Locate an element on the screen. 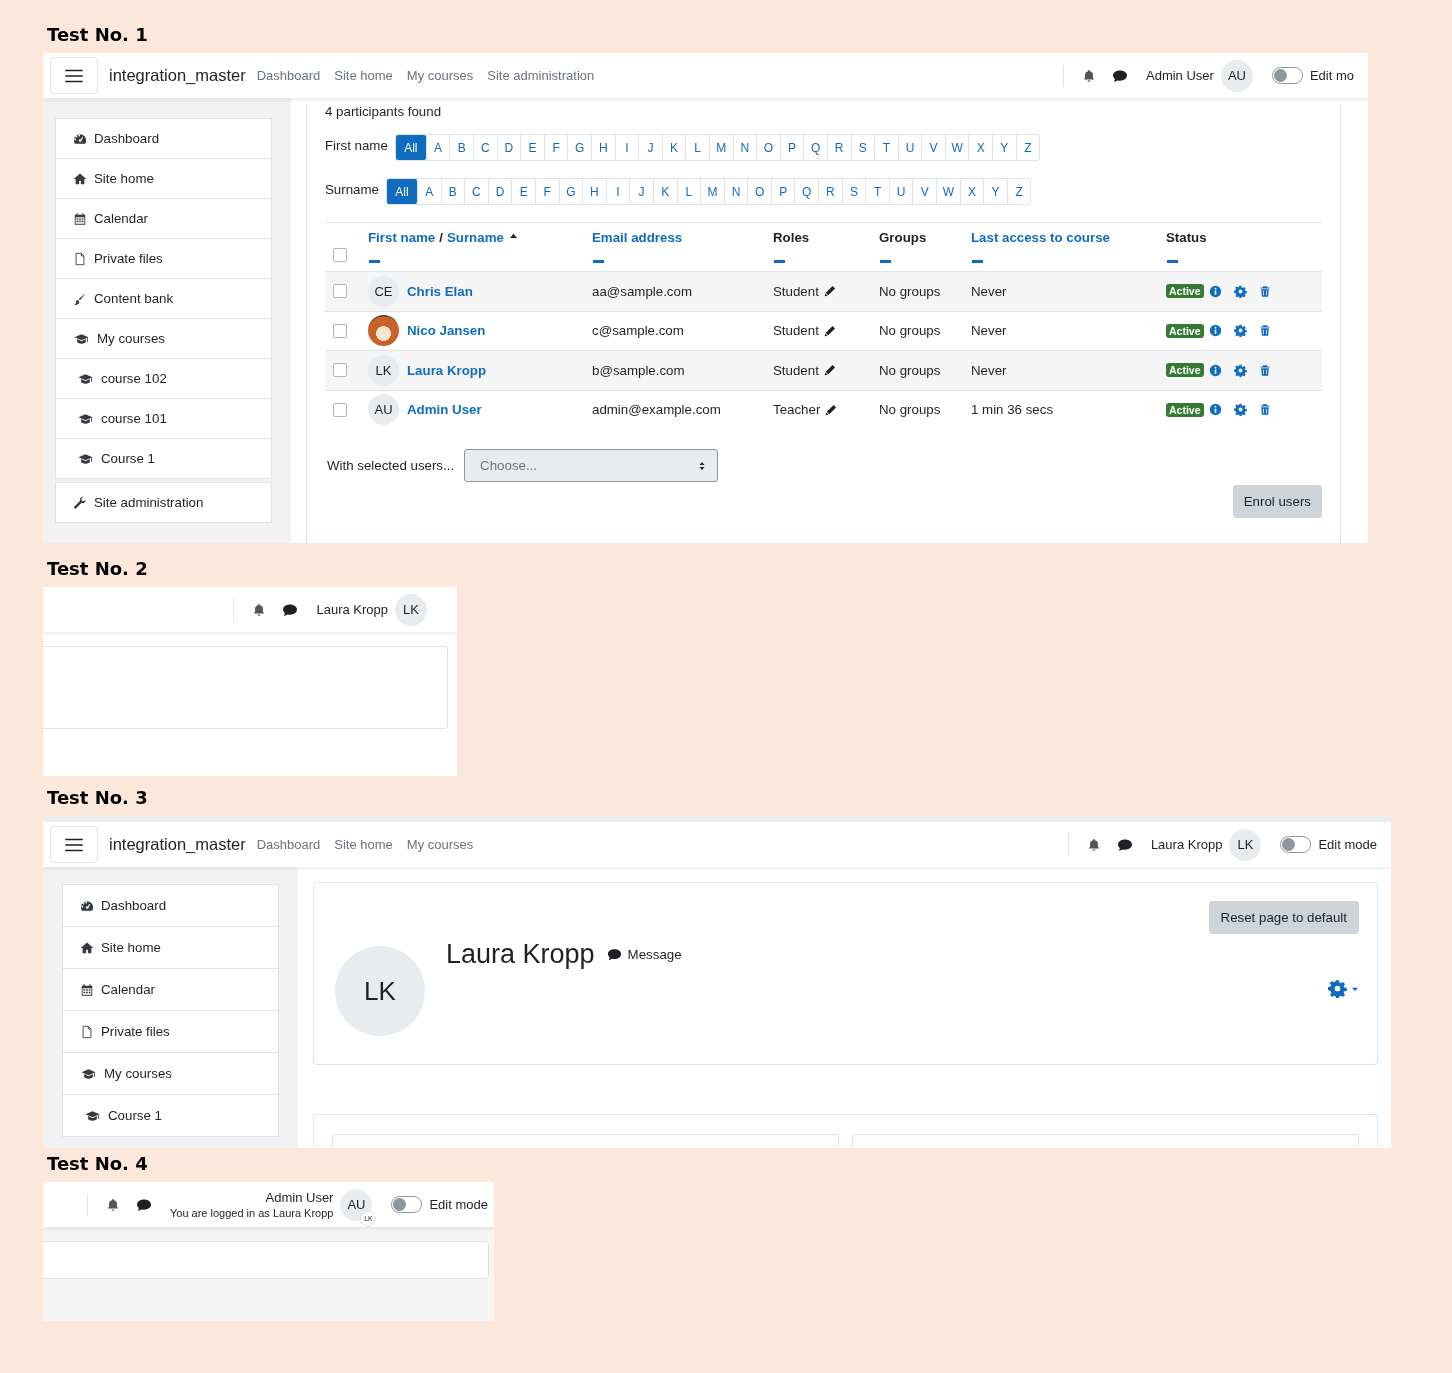 The image size is (1452, 1373). site-name: integration_master is located at coordinates (177, 844).